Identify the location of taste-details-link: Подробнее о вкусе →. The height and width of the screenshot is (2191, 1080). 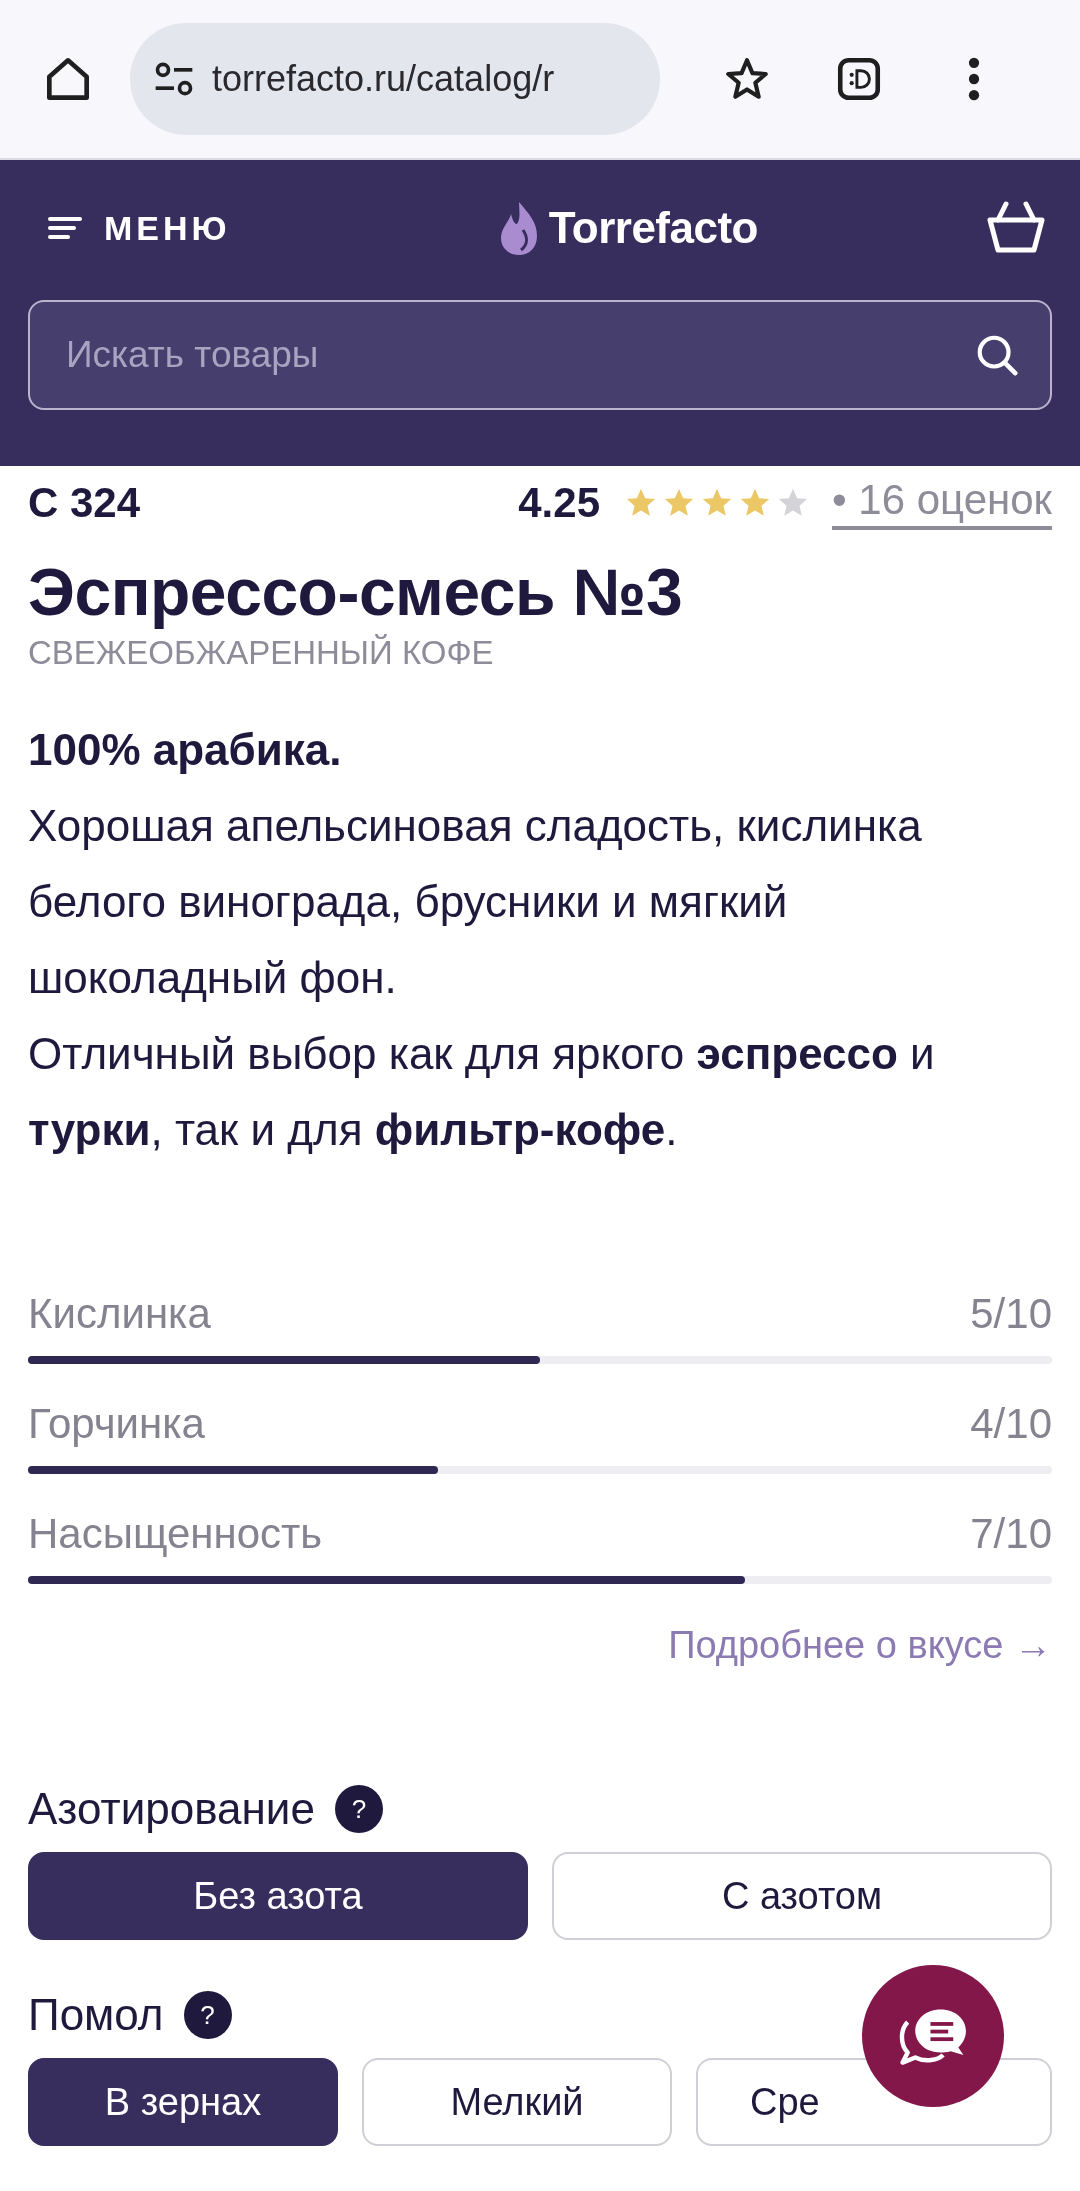
(860, 1645).